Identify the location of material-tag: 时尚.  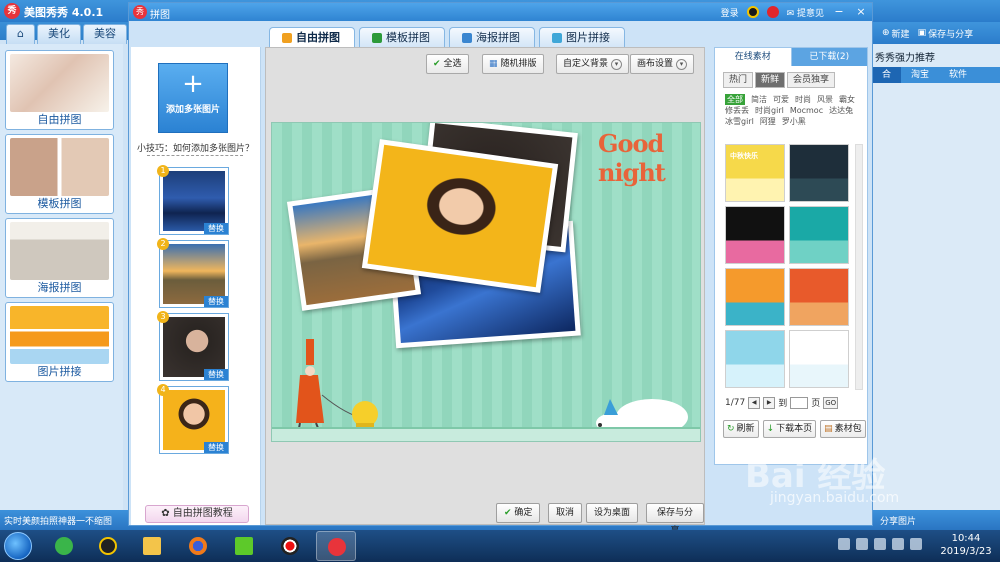
(803, 99).